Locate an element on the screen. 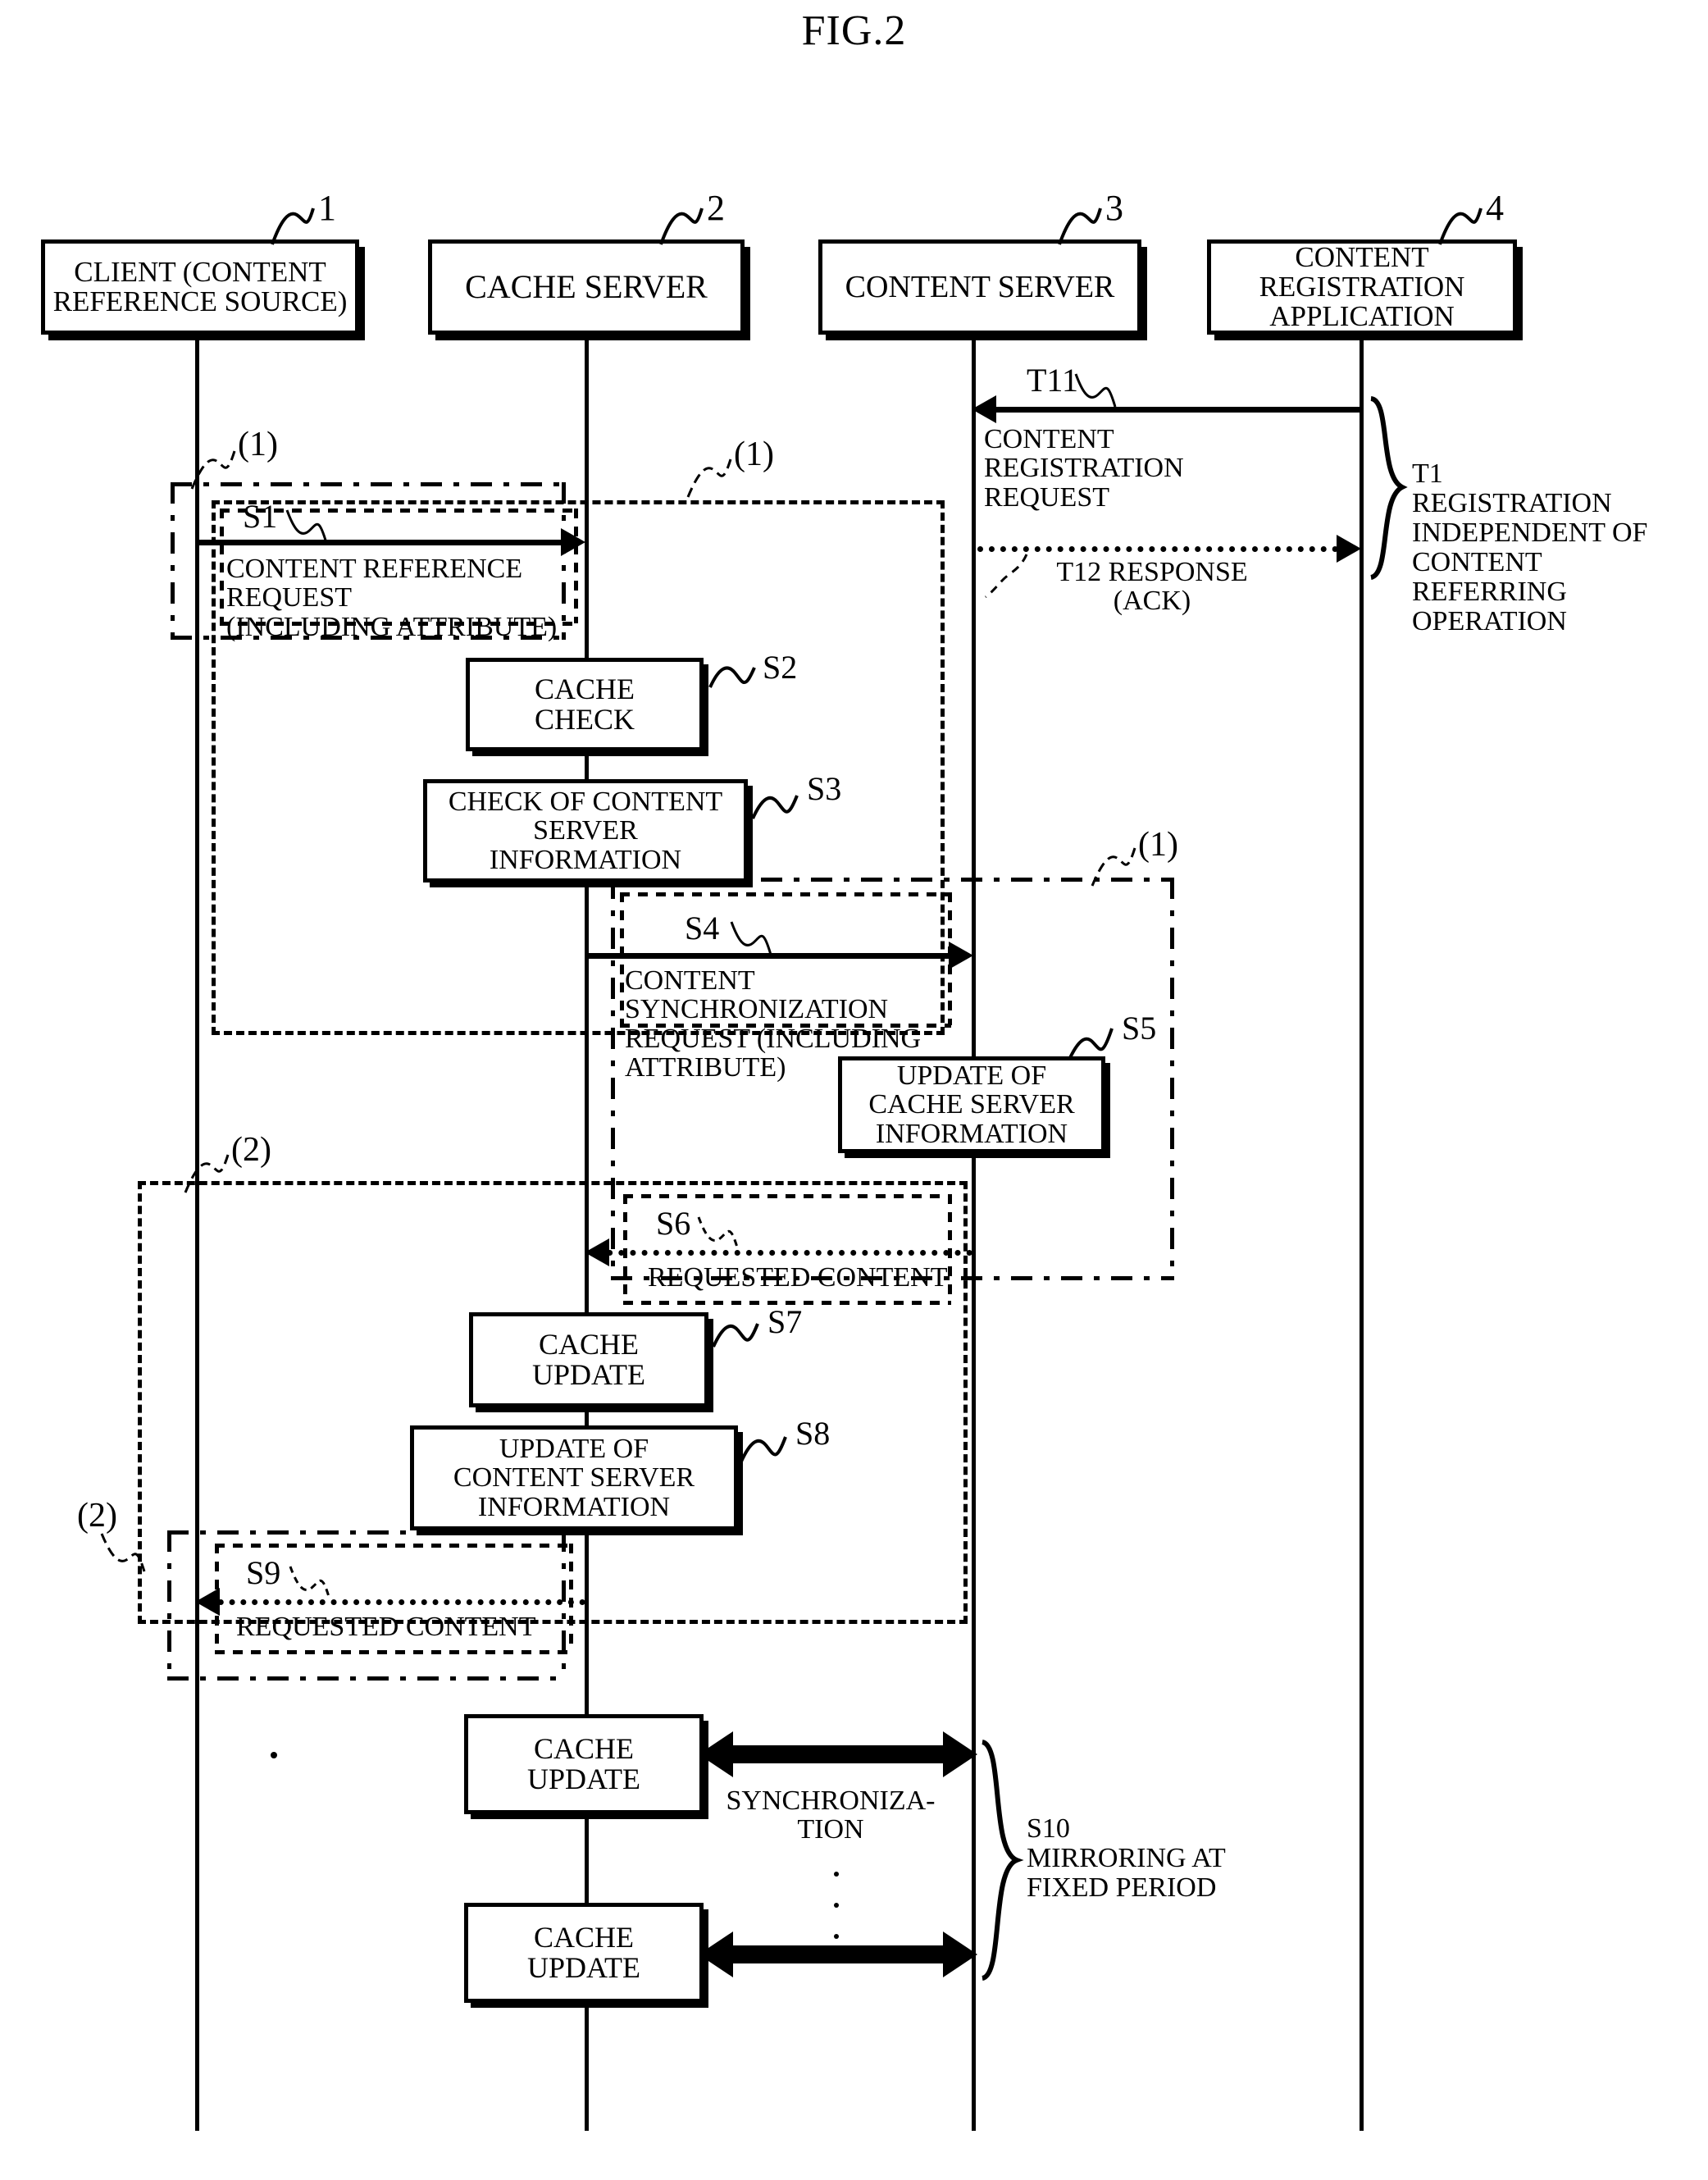 The width and height of the screenshot is (1708, 2180). step-id-s6: S6 is located at coordinates (673, 1224).